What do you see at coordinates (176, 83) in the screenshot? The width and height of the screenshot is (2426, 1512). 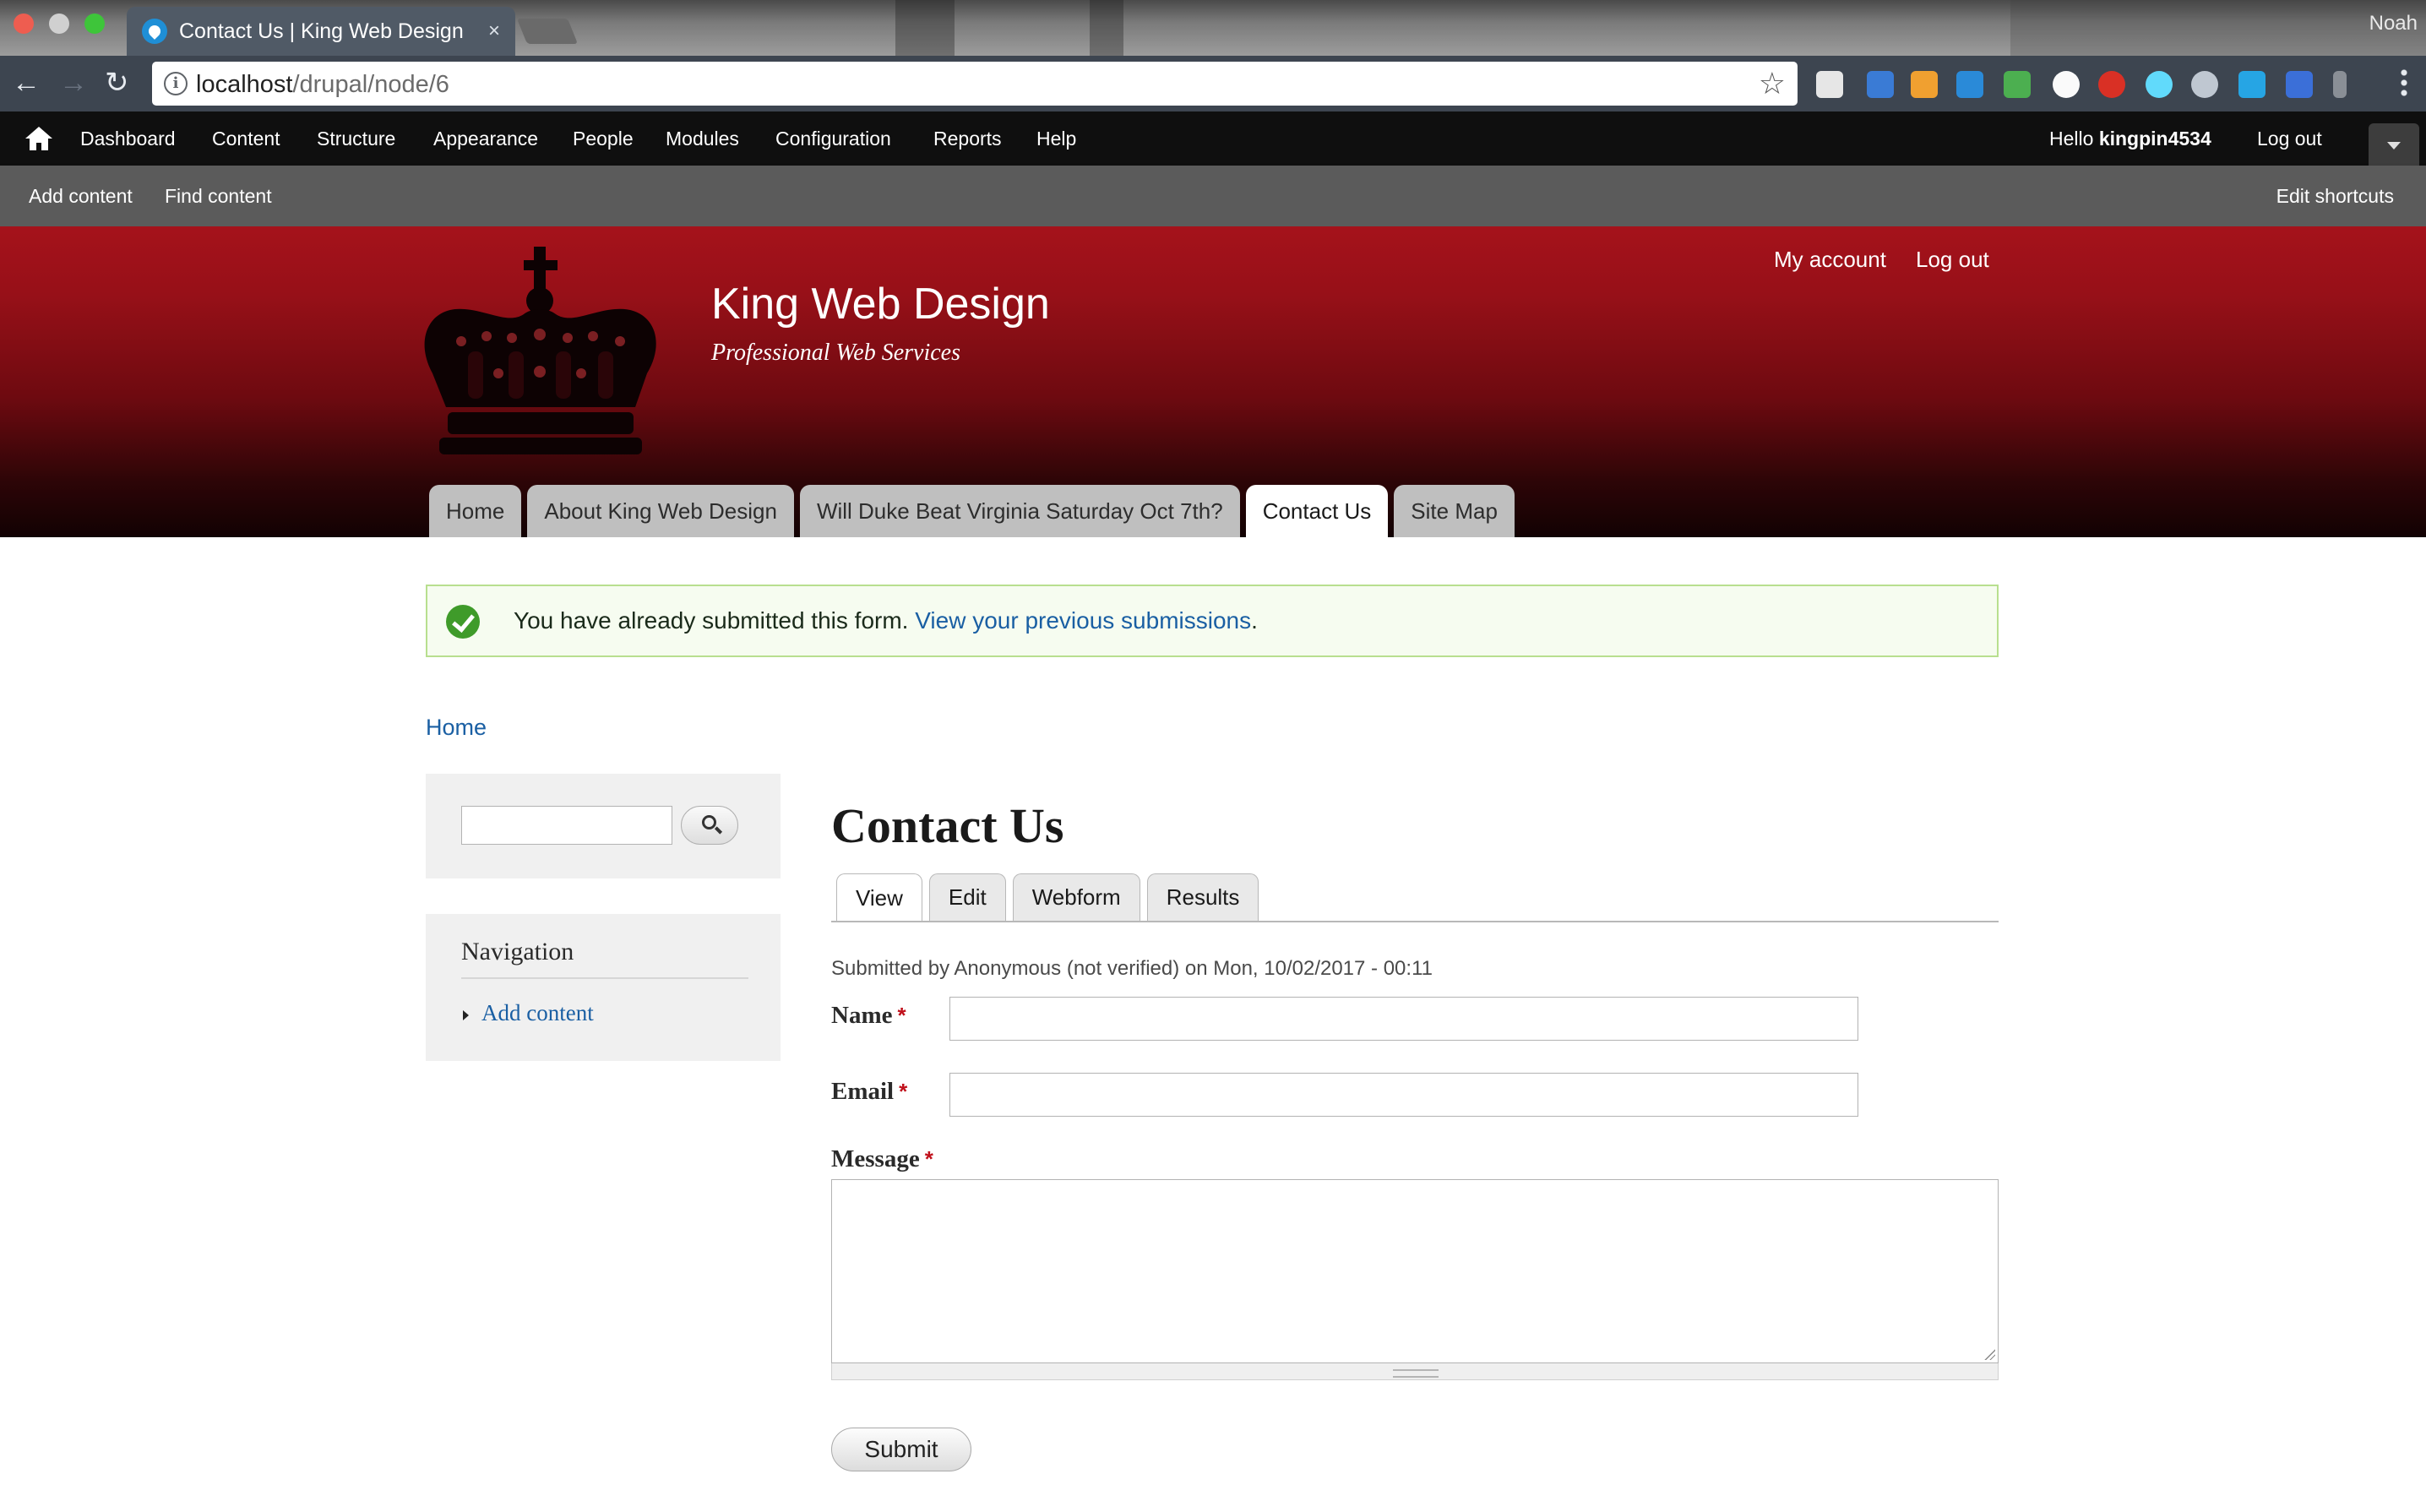 I see `site-info-icon: i` at bounding box center [176, 83].